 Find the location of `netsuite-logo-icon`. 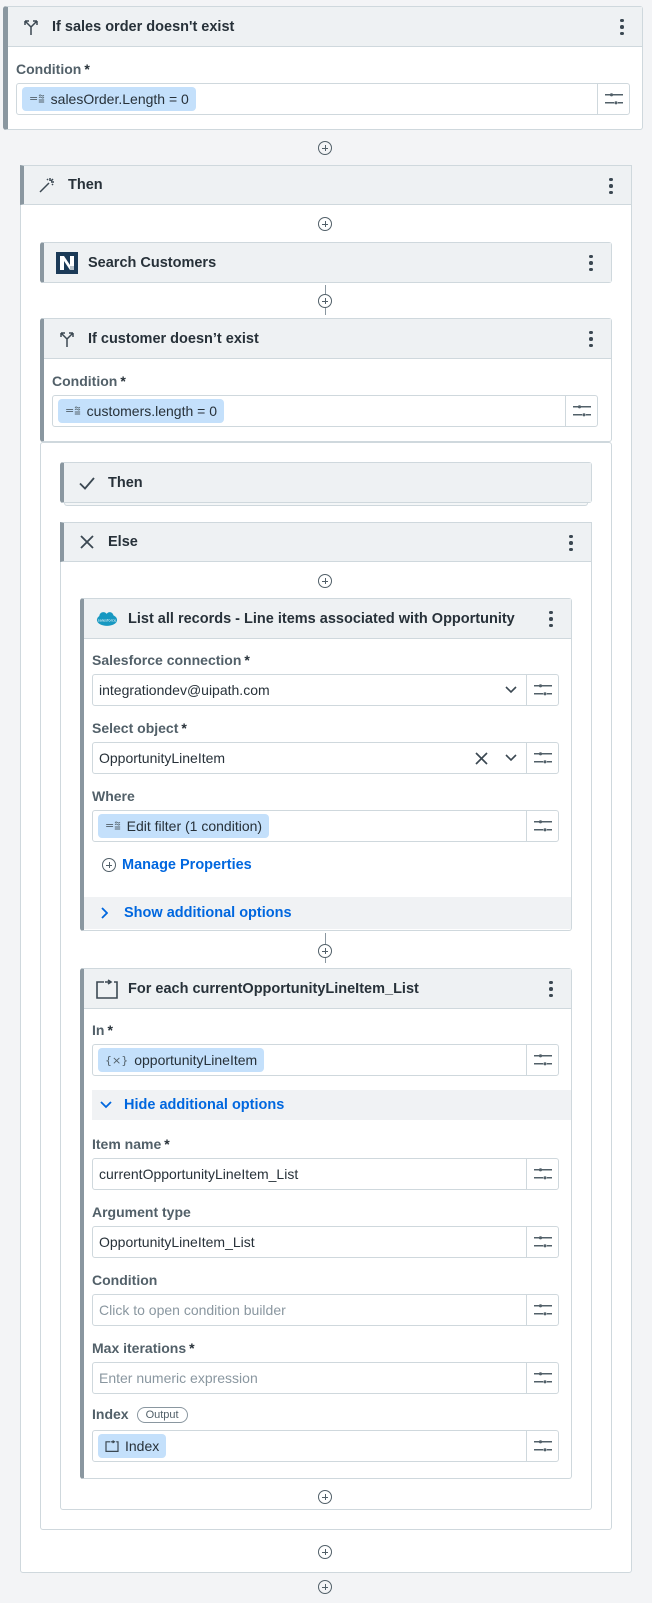

netsuite-logo-icon is located at coordinates (67, 262).